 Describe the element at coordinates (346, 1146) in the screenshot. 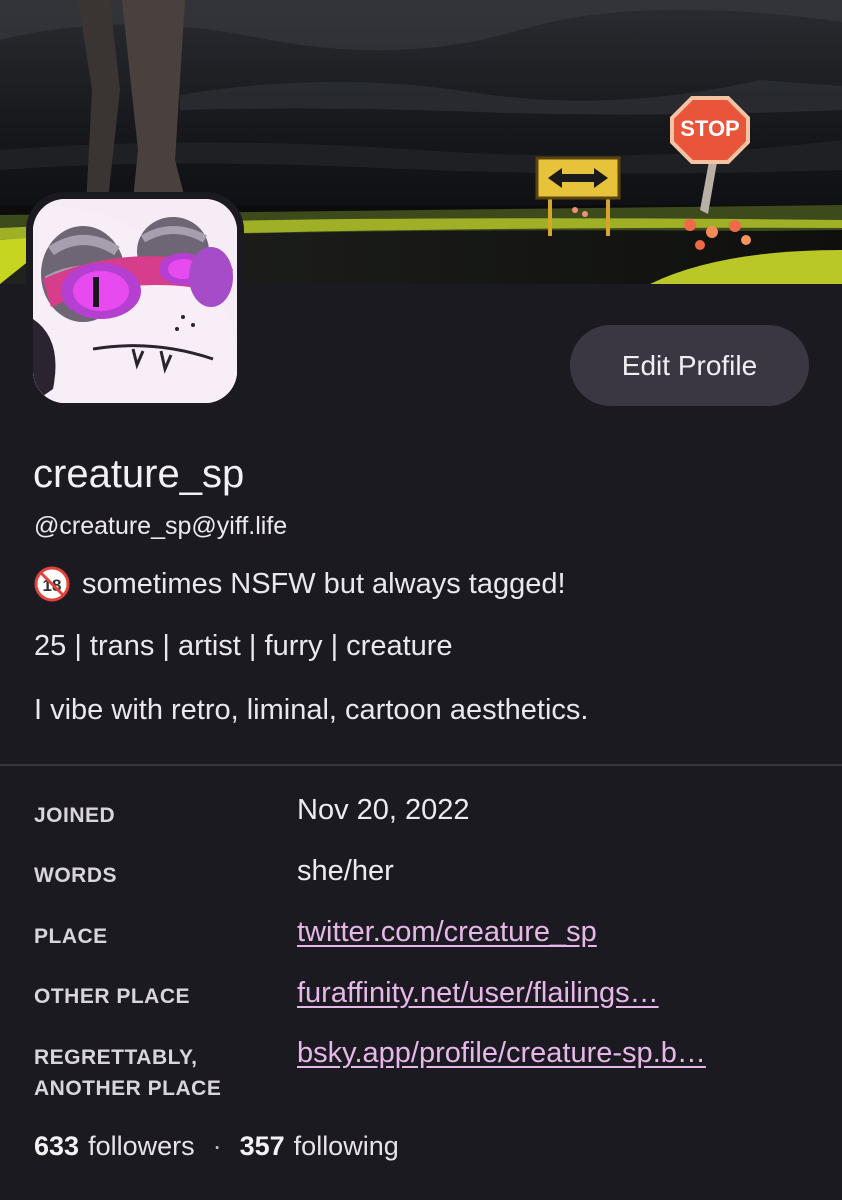

I see `following-label: following` at that location.